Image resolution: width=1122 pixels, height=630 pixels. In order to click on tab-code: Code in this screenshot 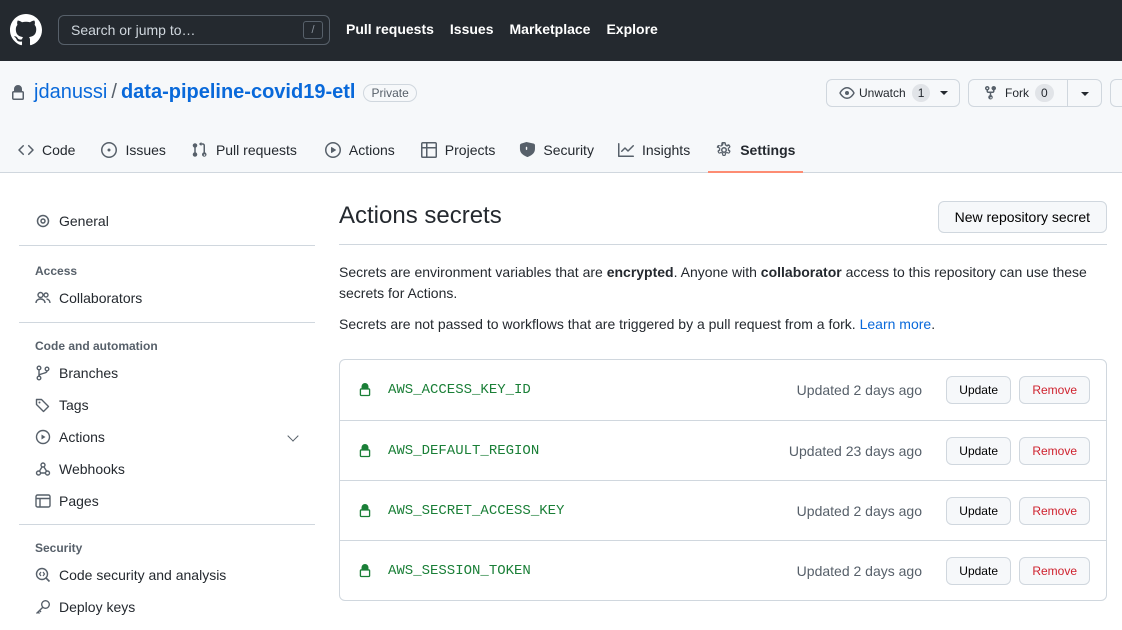, I will do `click(42, 150)`.